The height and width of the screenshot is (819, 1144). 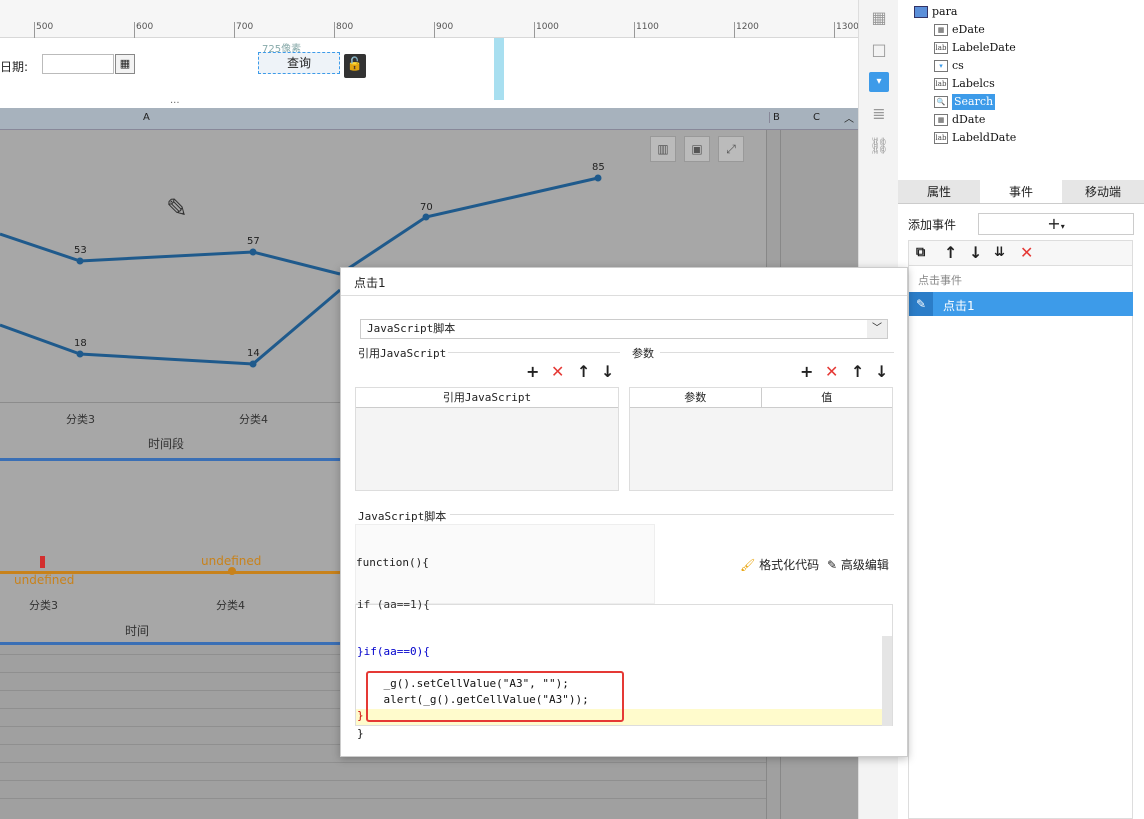 I want to click on ruler-tick: 800, so click(x=345, y=27).